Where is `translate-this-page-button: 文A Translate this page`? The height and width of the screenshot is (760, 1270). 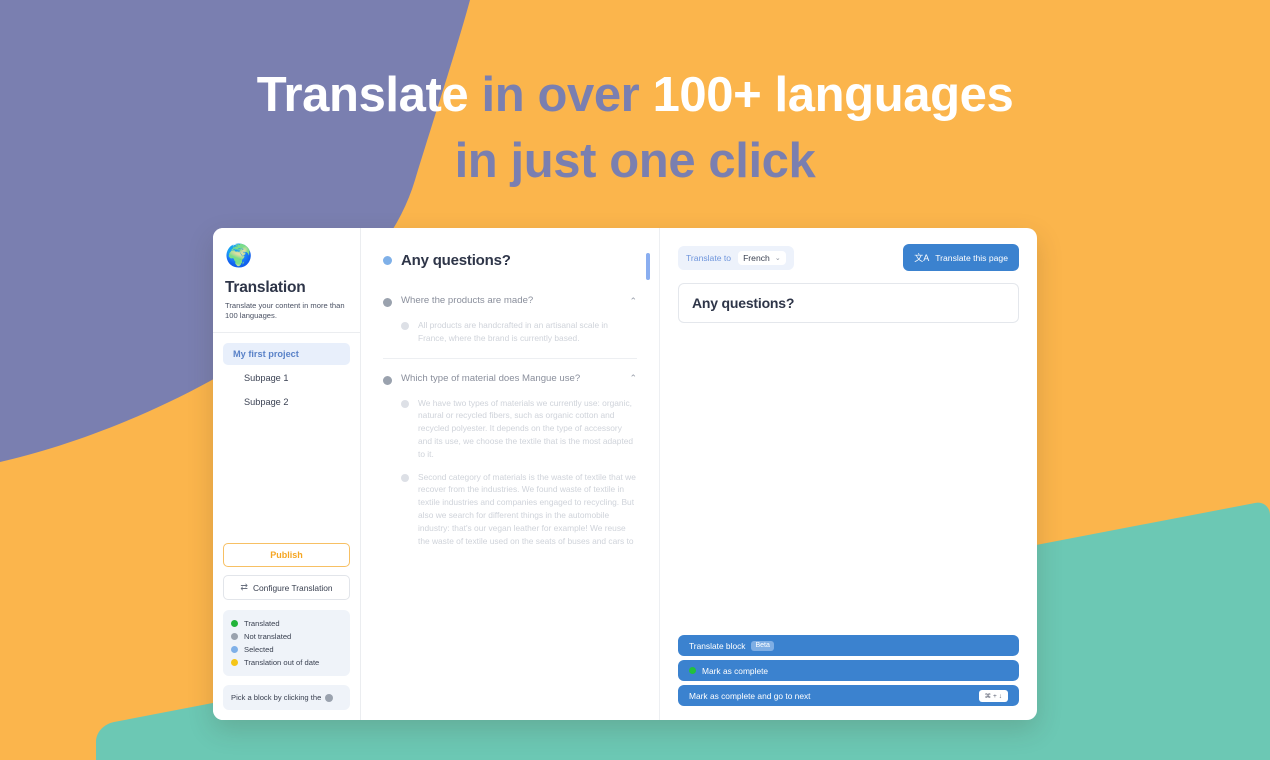
translate-this-page-button: 文A Translate this page is located at coordinates (961, 257).